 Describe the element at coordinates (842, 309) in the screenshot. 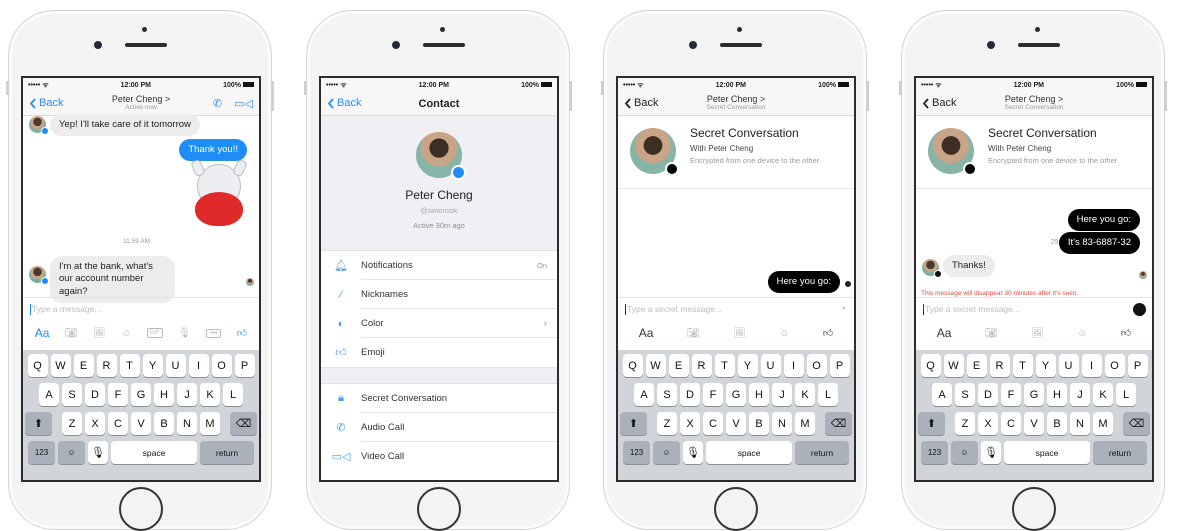

I see `timer-icon: ◔` at that location.